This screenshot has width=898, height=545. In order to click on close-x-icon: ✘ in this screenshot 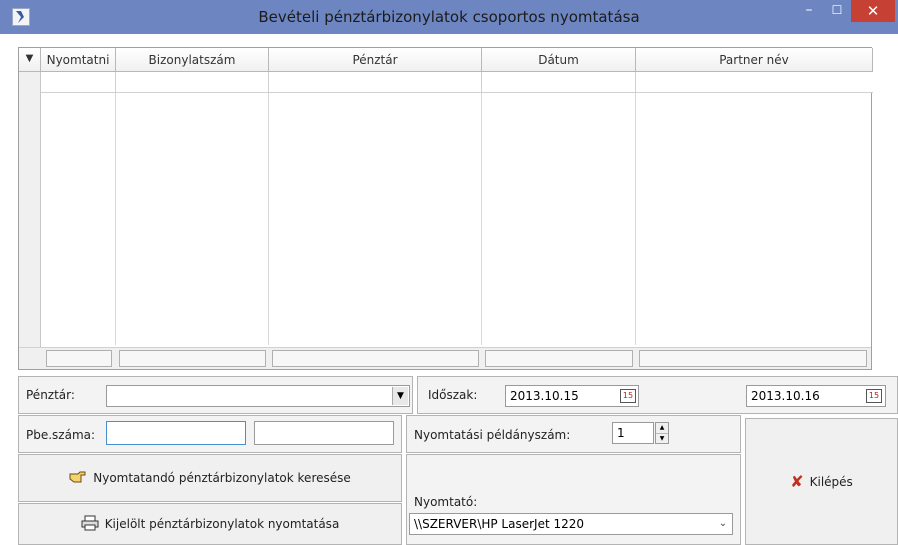, I will do `click(797, 481)`.